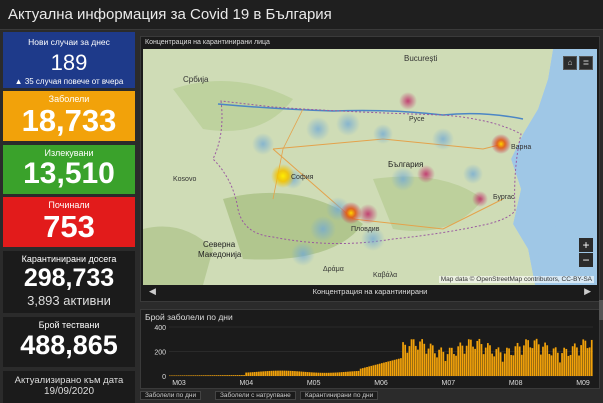 This screenshot has width=603, height=403. I want to click on chart-tab: Заболели с натрупване, so click(255, 395).